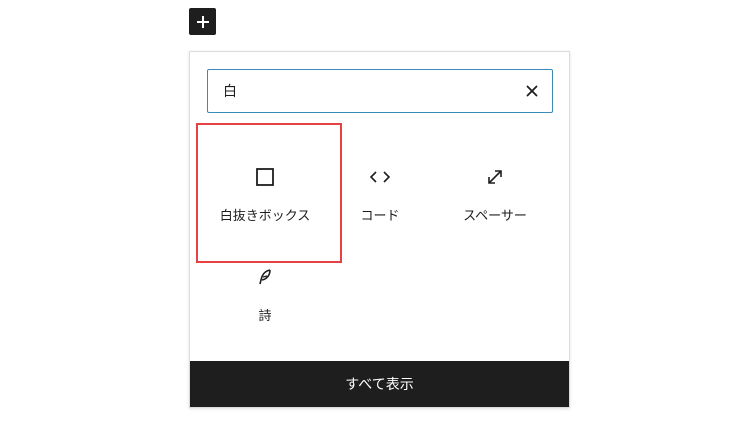  What do you see at coordinates (265, 216) in the screenshot?
I see `block-label: 白抜きボックス` at bounding box center [265, 216].